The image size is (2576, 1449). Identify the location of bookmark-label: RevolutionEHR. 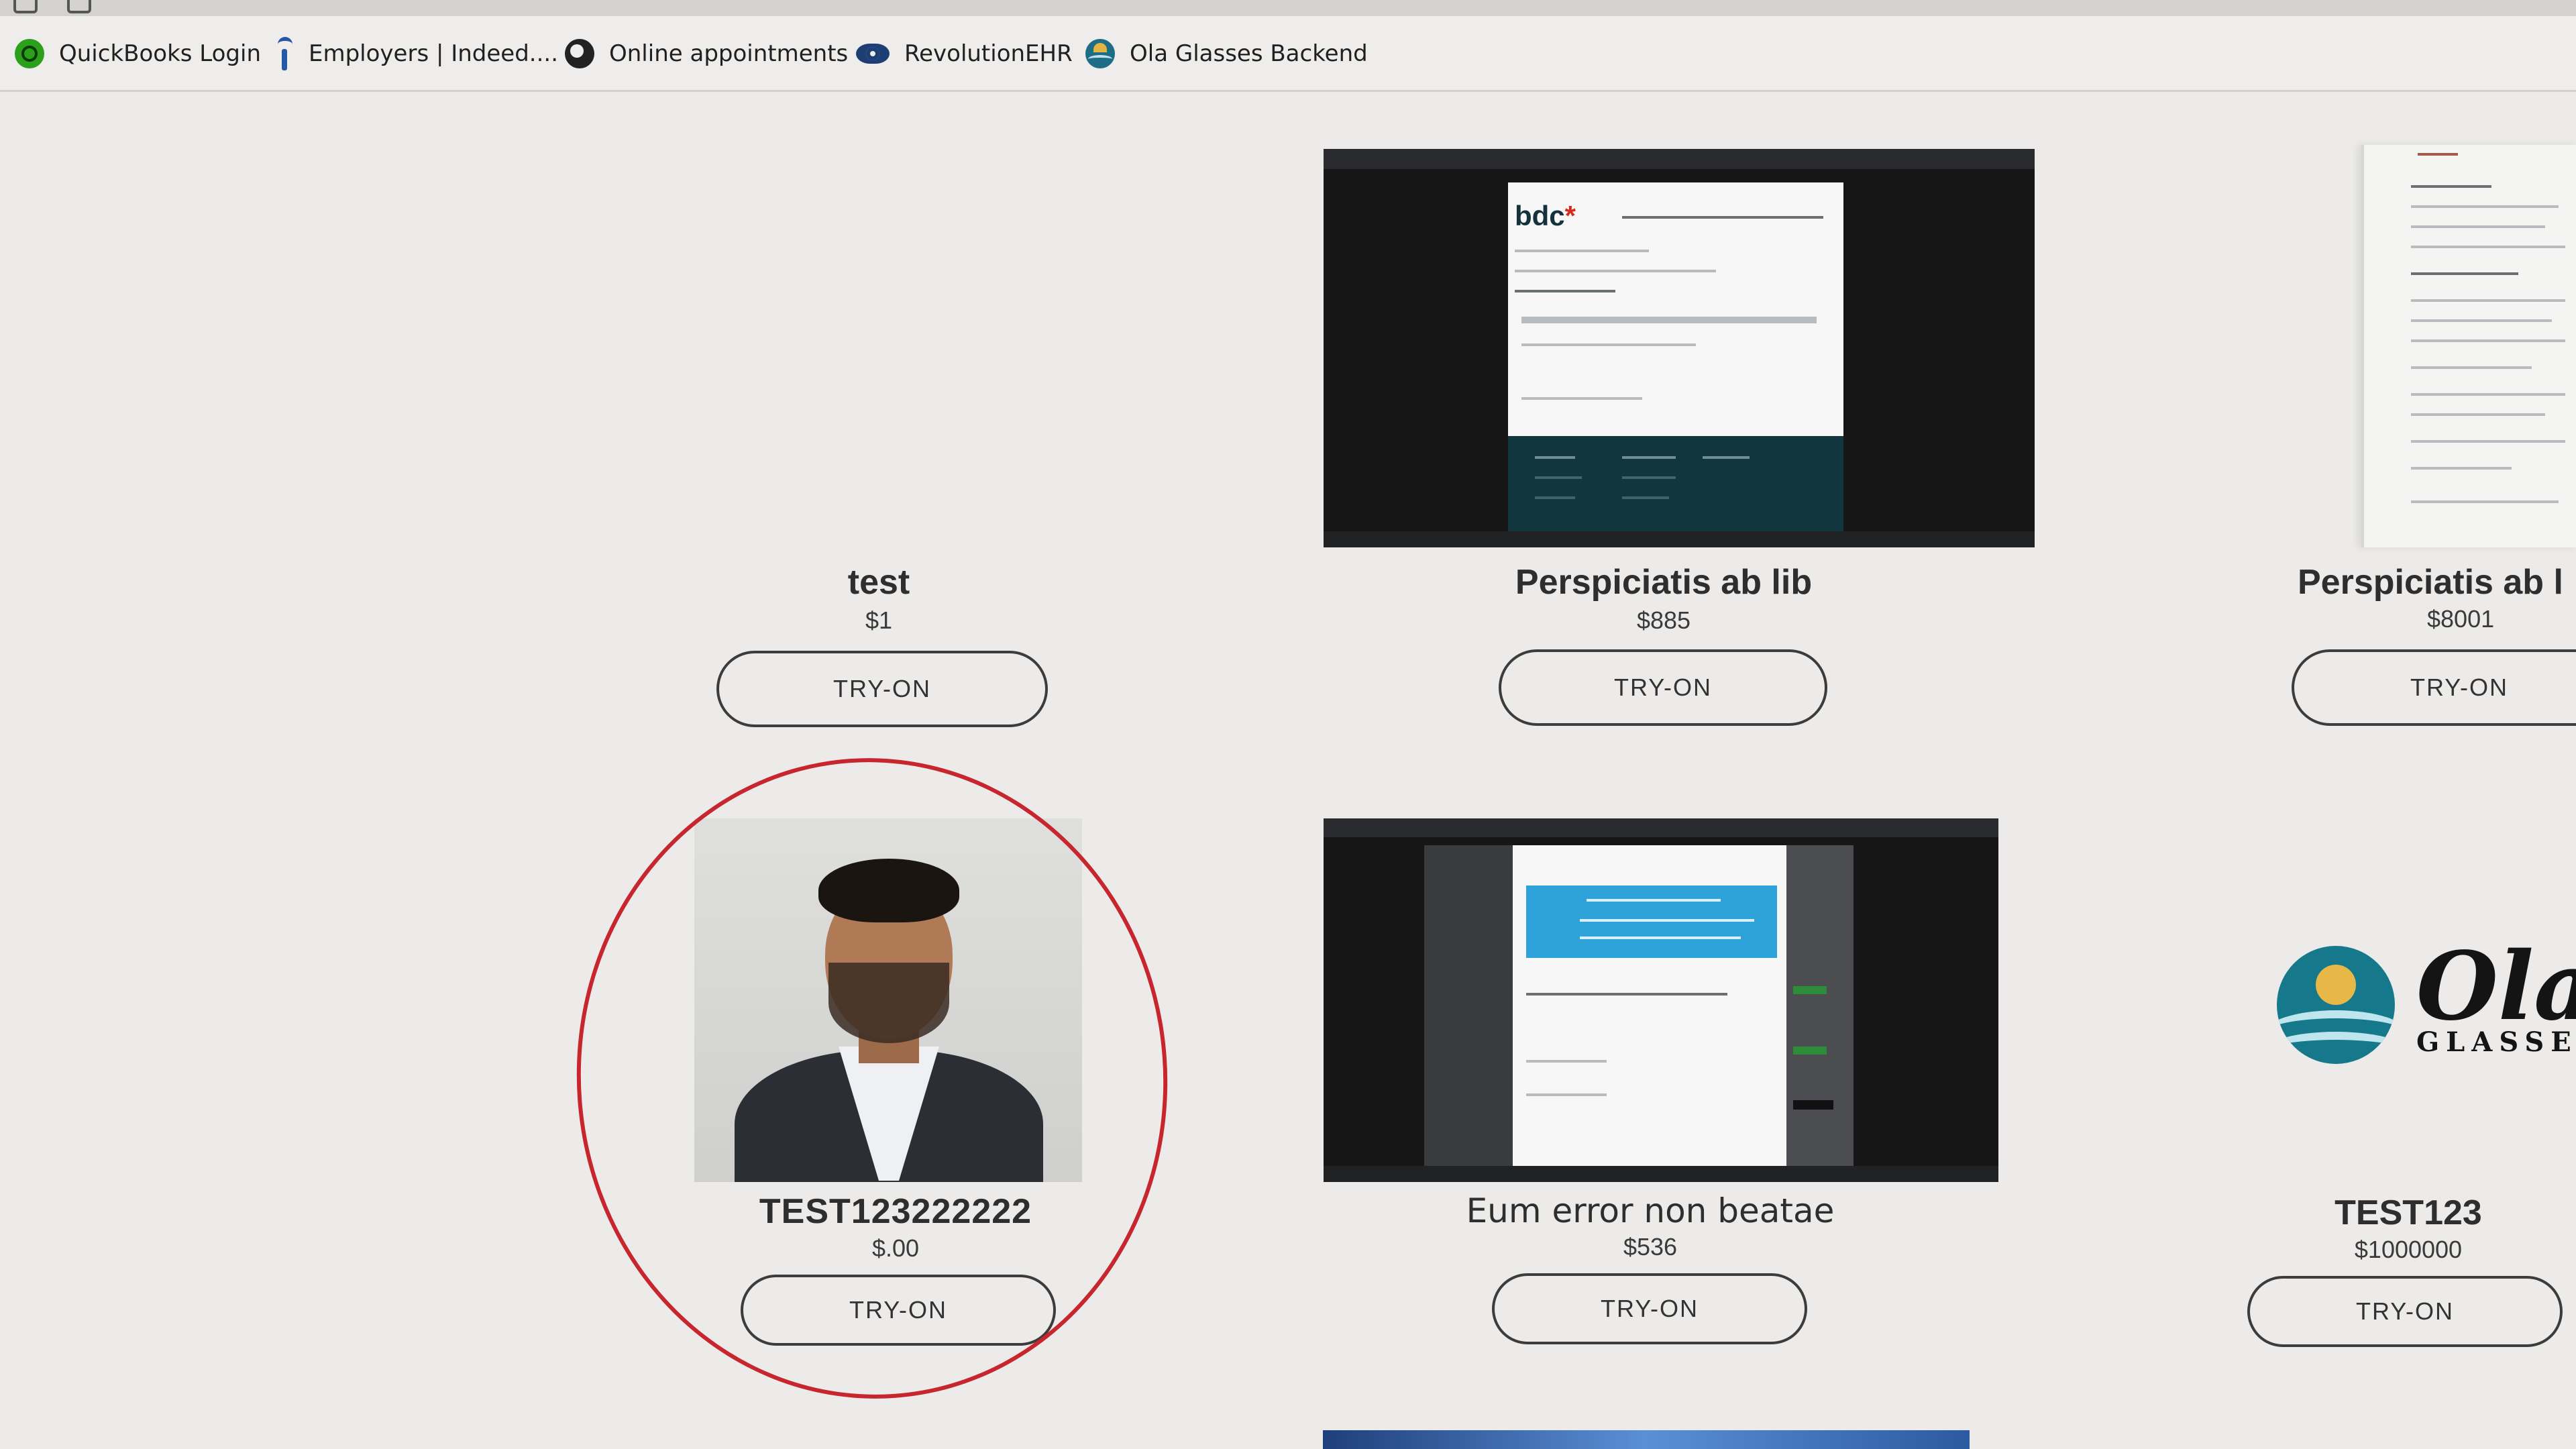
(988, 53).